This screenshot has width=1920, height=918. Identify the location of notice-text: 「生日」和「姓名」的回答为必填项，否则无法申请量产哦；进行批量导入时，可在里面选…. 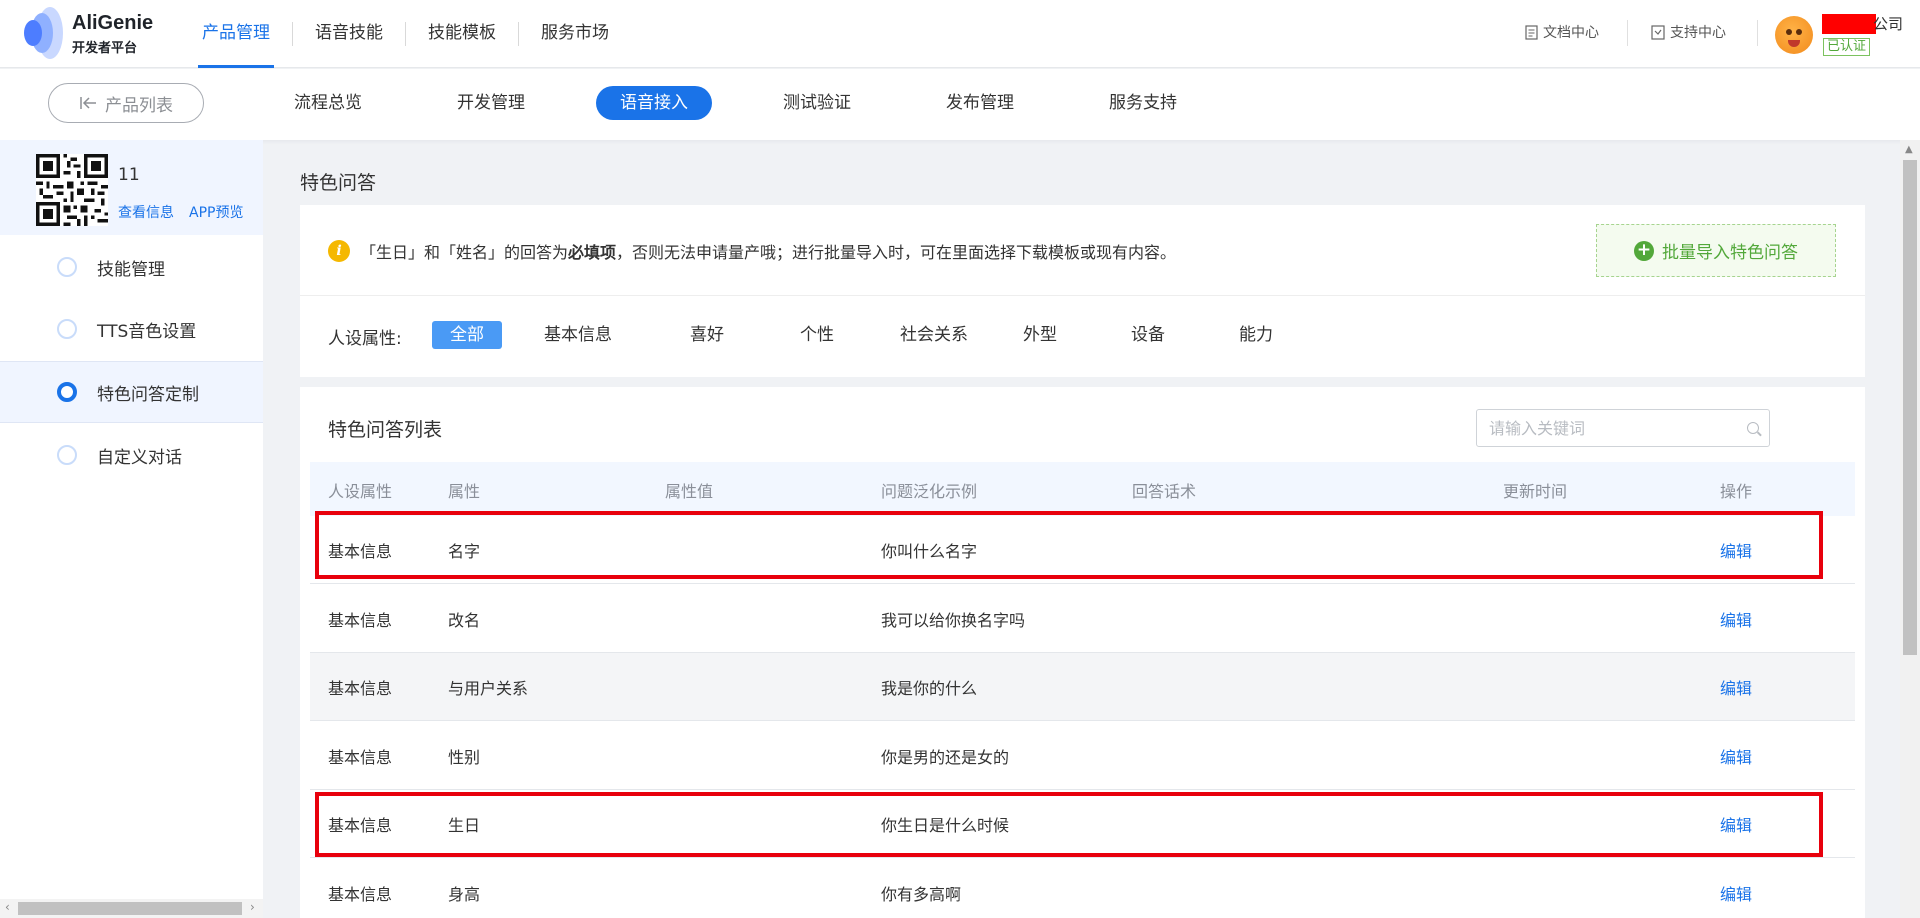
(768, 251).